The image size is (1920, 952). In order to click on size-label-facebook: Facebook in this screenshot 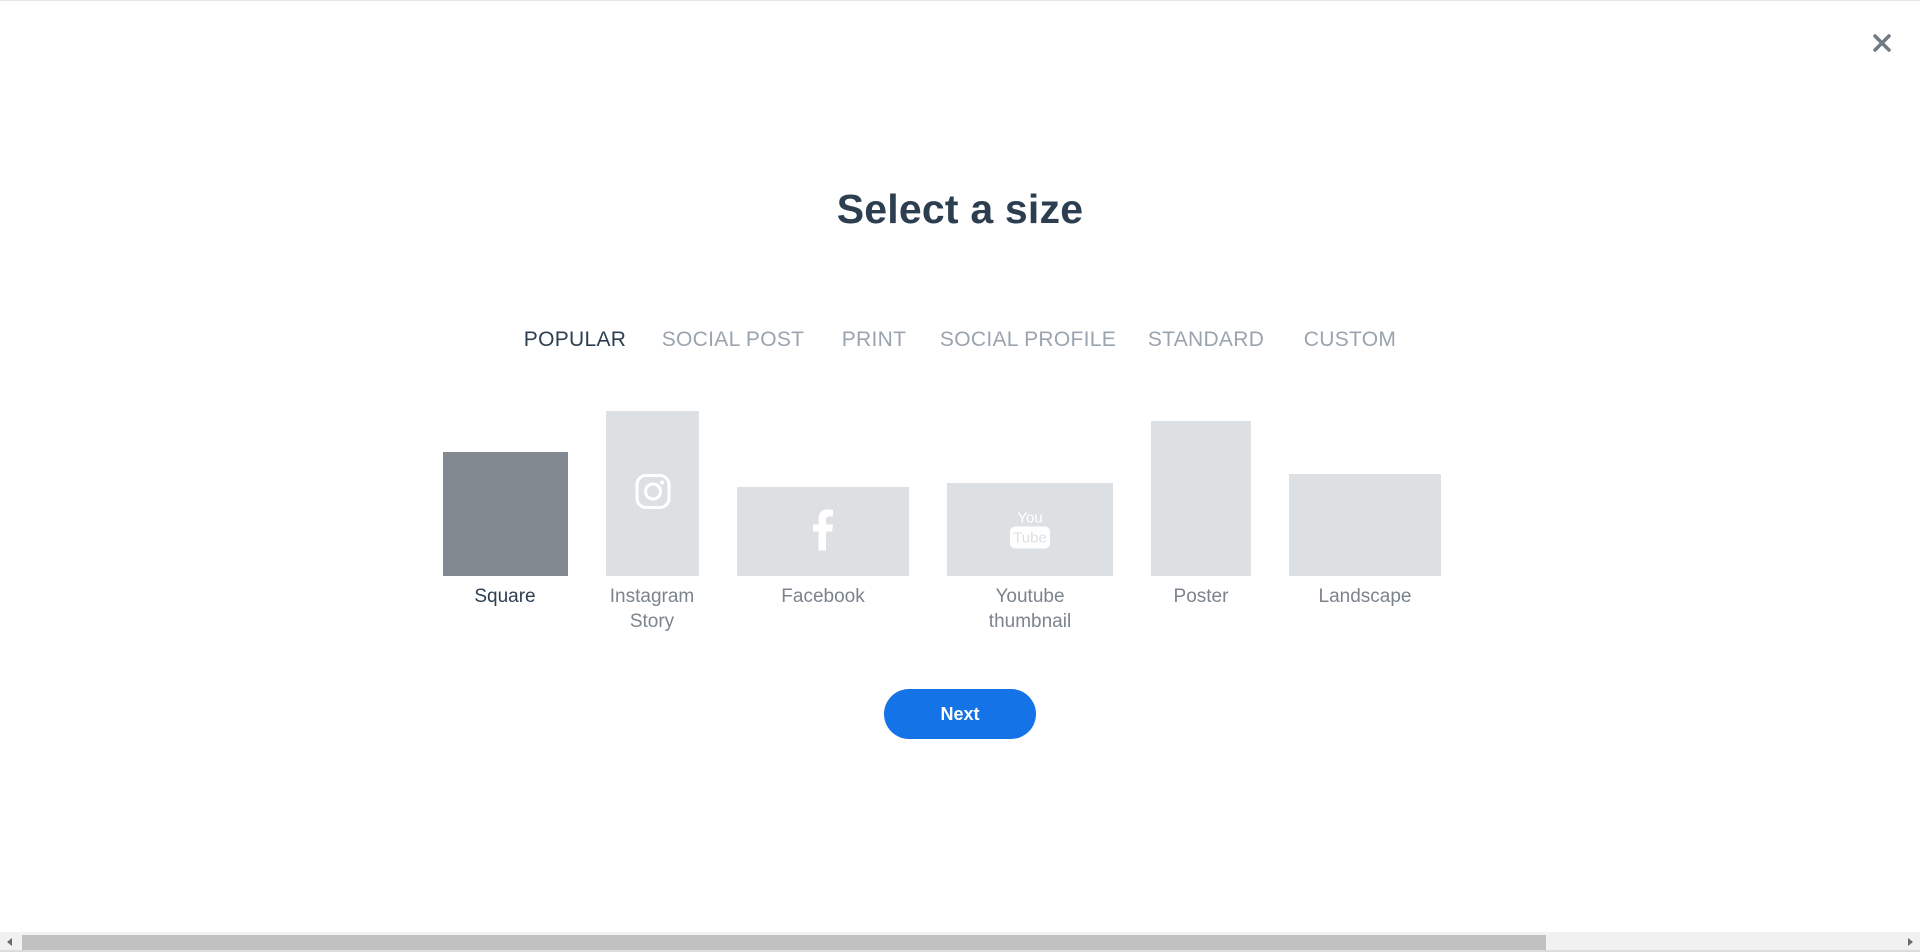, I will do `click(823, 596)`.